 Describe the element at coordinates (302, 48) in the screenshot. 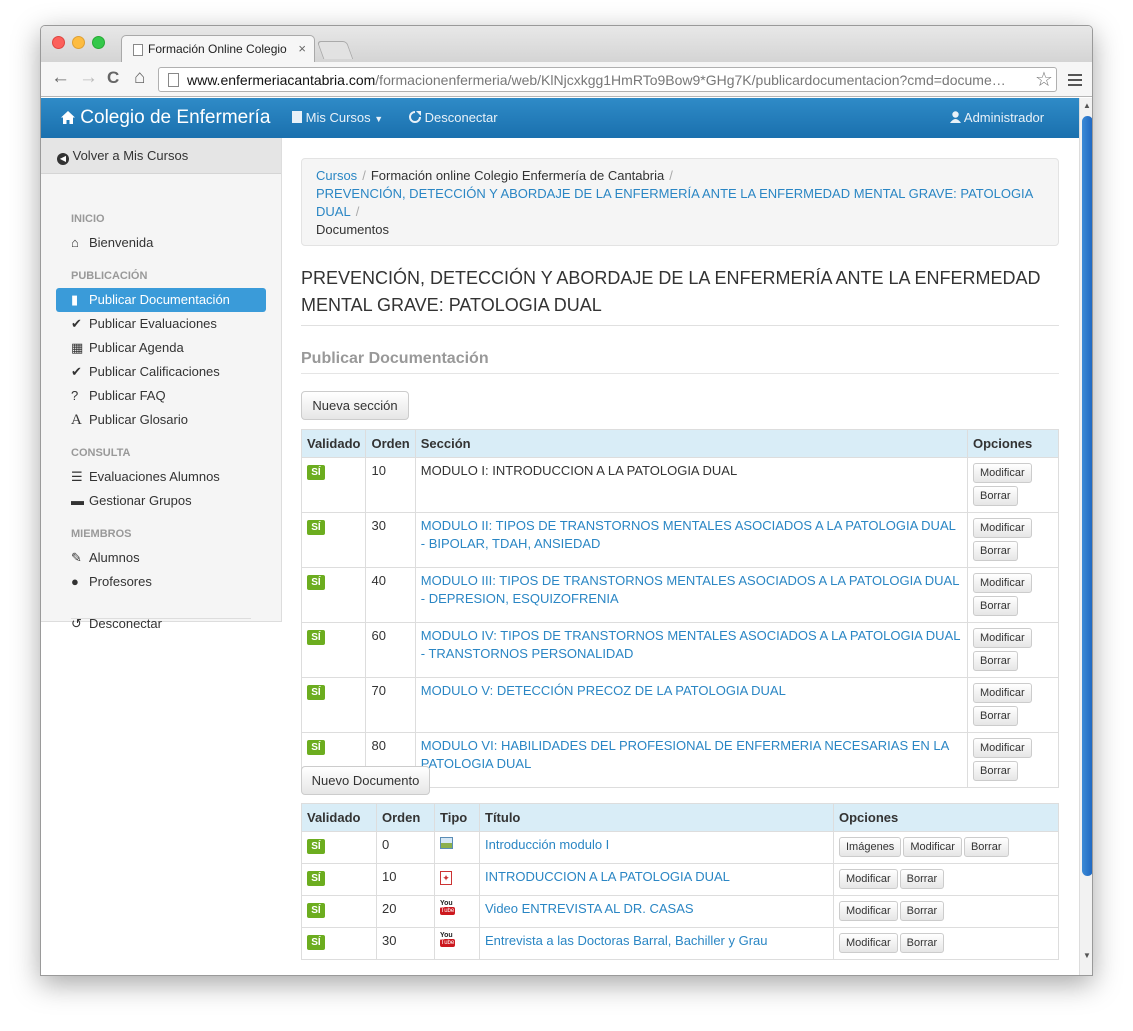

I see `tab-close-icon: ×` at that location.